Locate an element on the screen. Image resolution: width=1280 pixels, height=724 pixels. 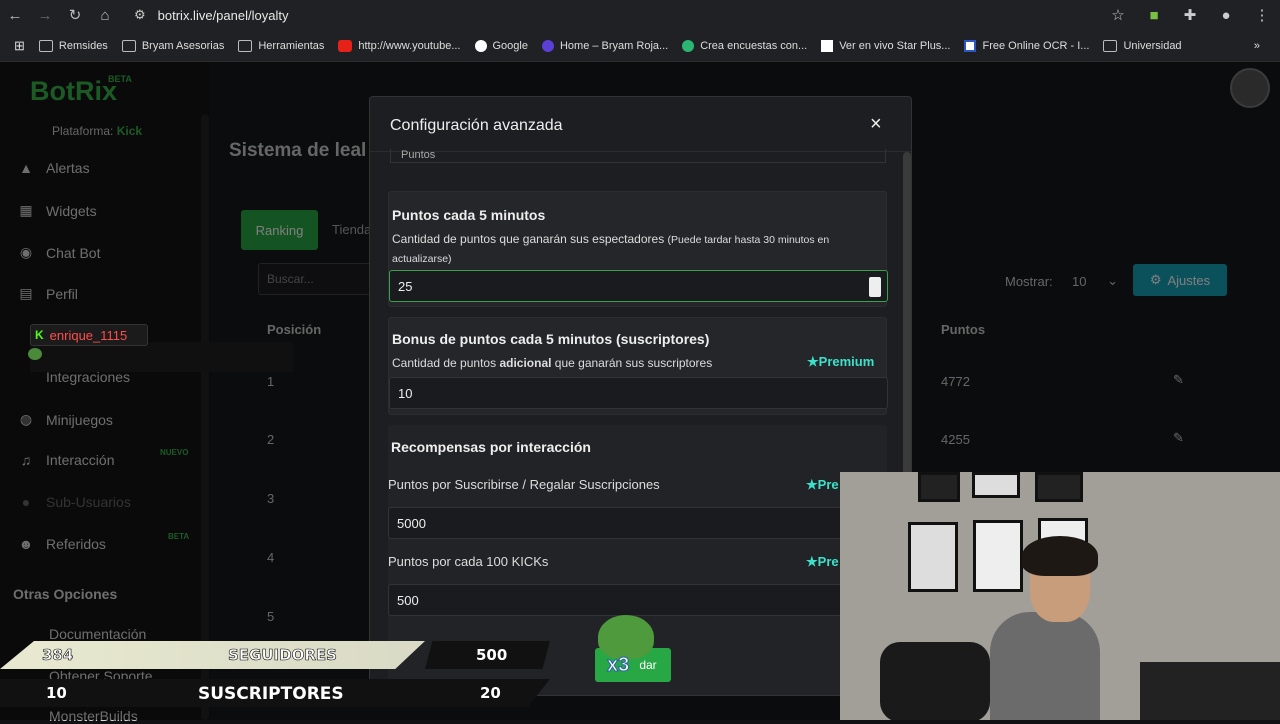
modal-header: Configuración avanzada × is located at coordinates (640, 124).